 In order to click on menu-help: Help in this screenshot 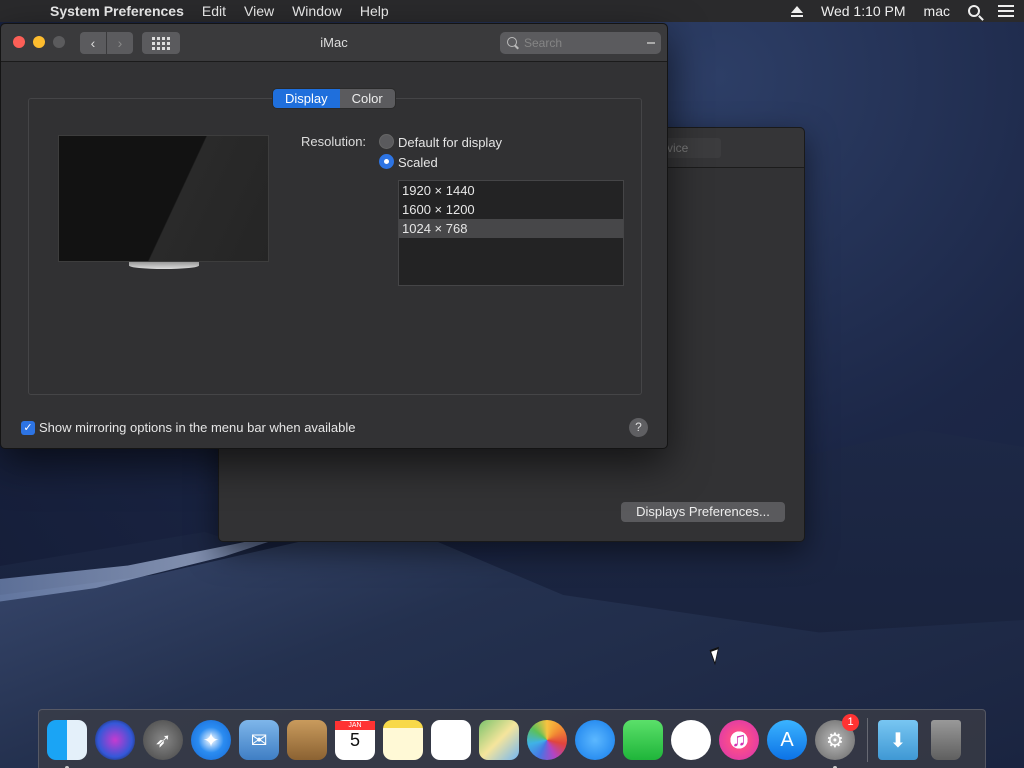, I will do `click(374, 11)`.